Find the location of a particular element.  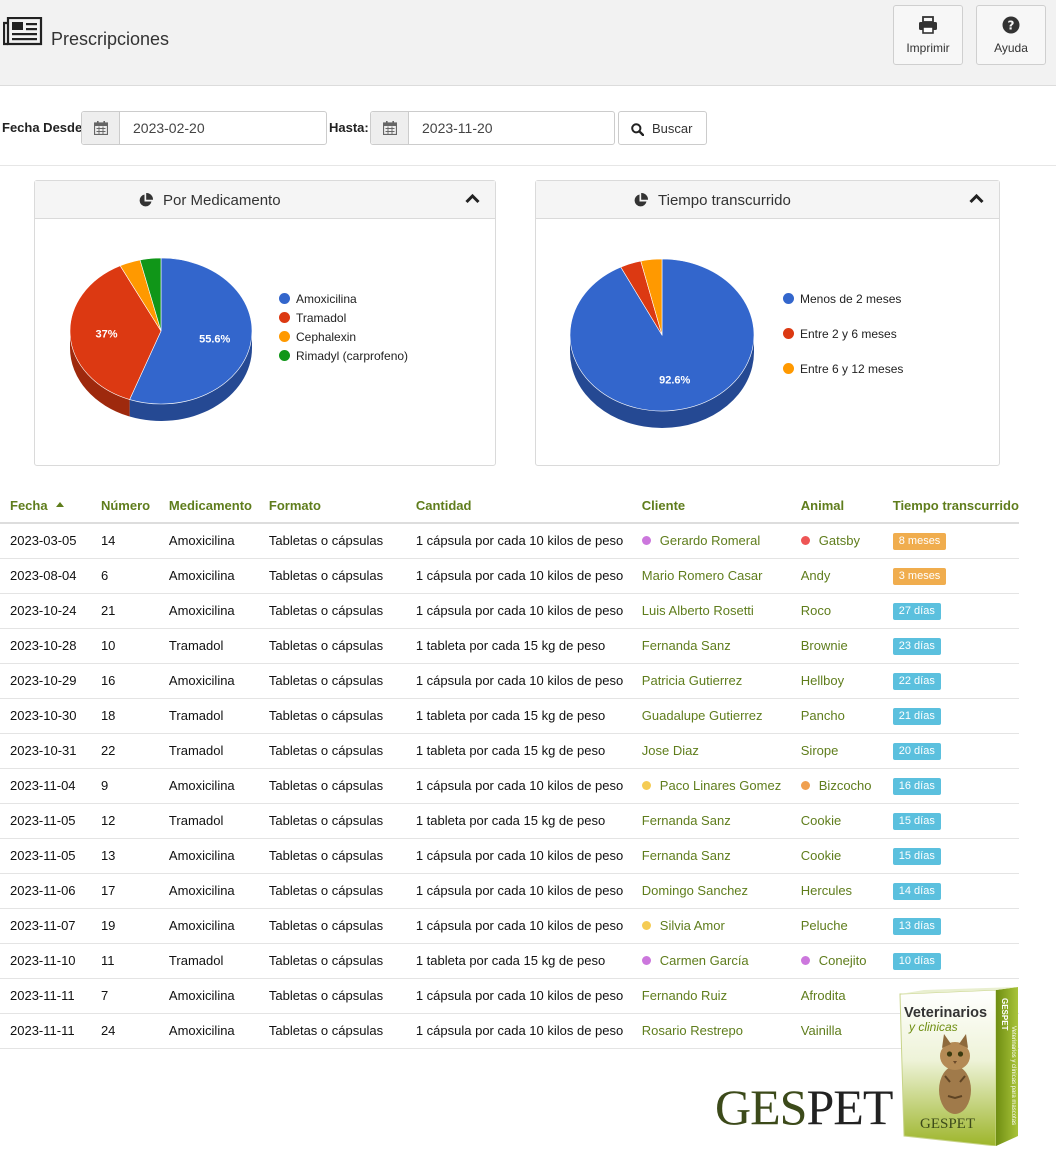

legend-item: Rimadyl (carprofeno) is located at coordinates (343, 356).